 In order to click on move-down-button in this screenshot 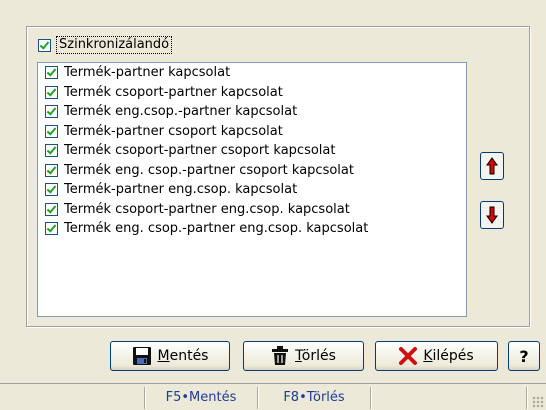, I will do `click(492, 215)`.